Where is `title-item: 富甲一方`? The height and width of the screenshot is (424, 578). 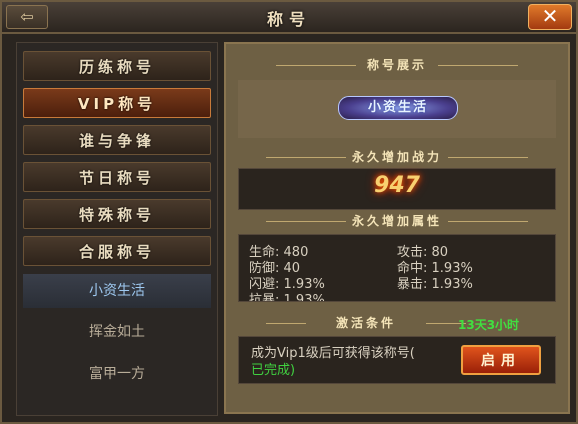
title-item: 富甲一方 is located at coordinates (117, 374).